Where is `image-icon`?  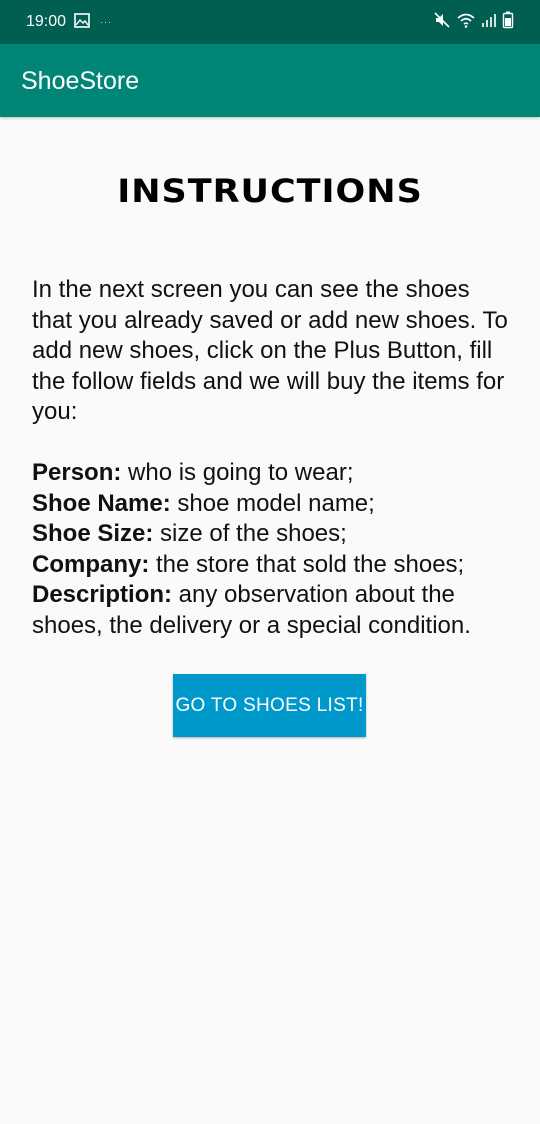
image-icon is located at coordinates (82, 23).